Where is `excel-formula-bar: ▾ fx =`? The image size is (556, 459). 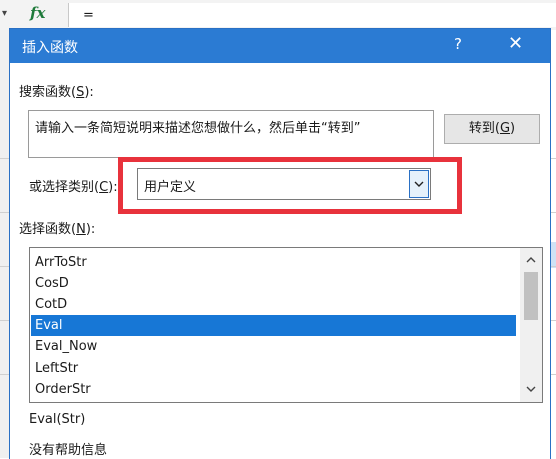
excel-formula-bar: ▾ fx = is located at coordinates (278, 15).